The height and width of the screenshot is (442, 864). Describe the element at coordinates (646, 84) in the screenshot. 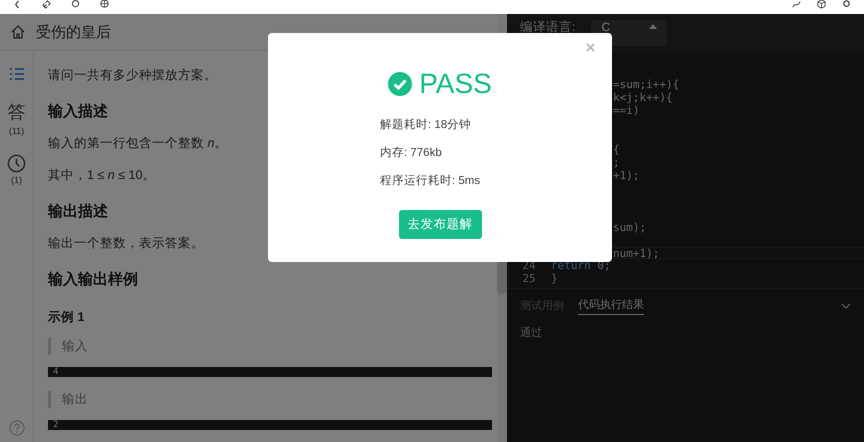

I see `code-text: =sum;i++){` at that location.